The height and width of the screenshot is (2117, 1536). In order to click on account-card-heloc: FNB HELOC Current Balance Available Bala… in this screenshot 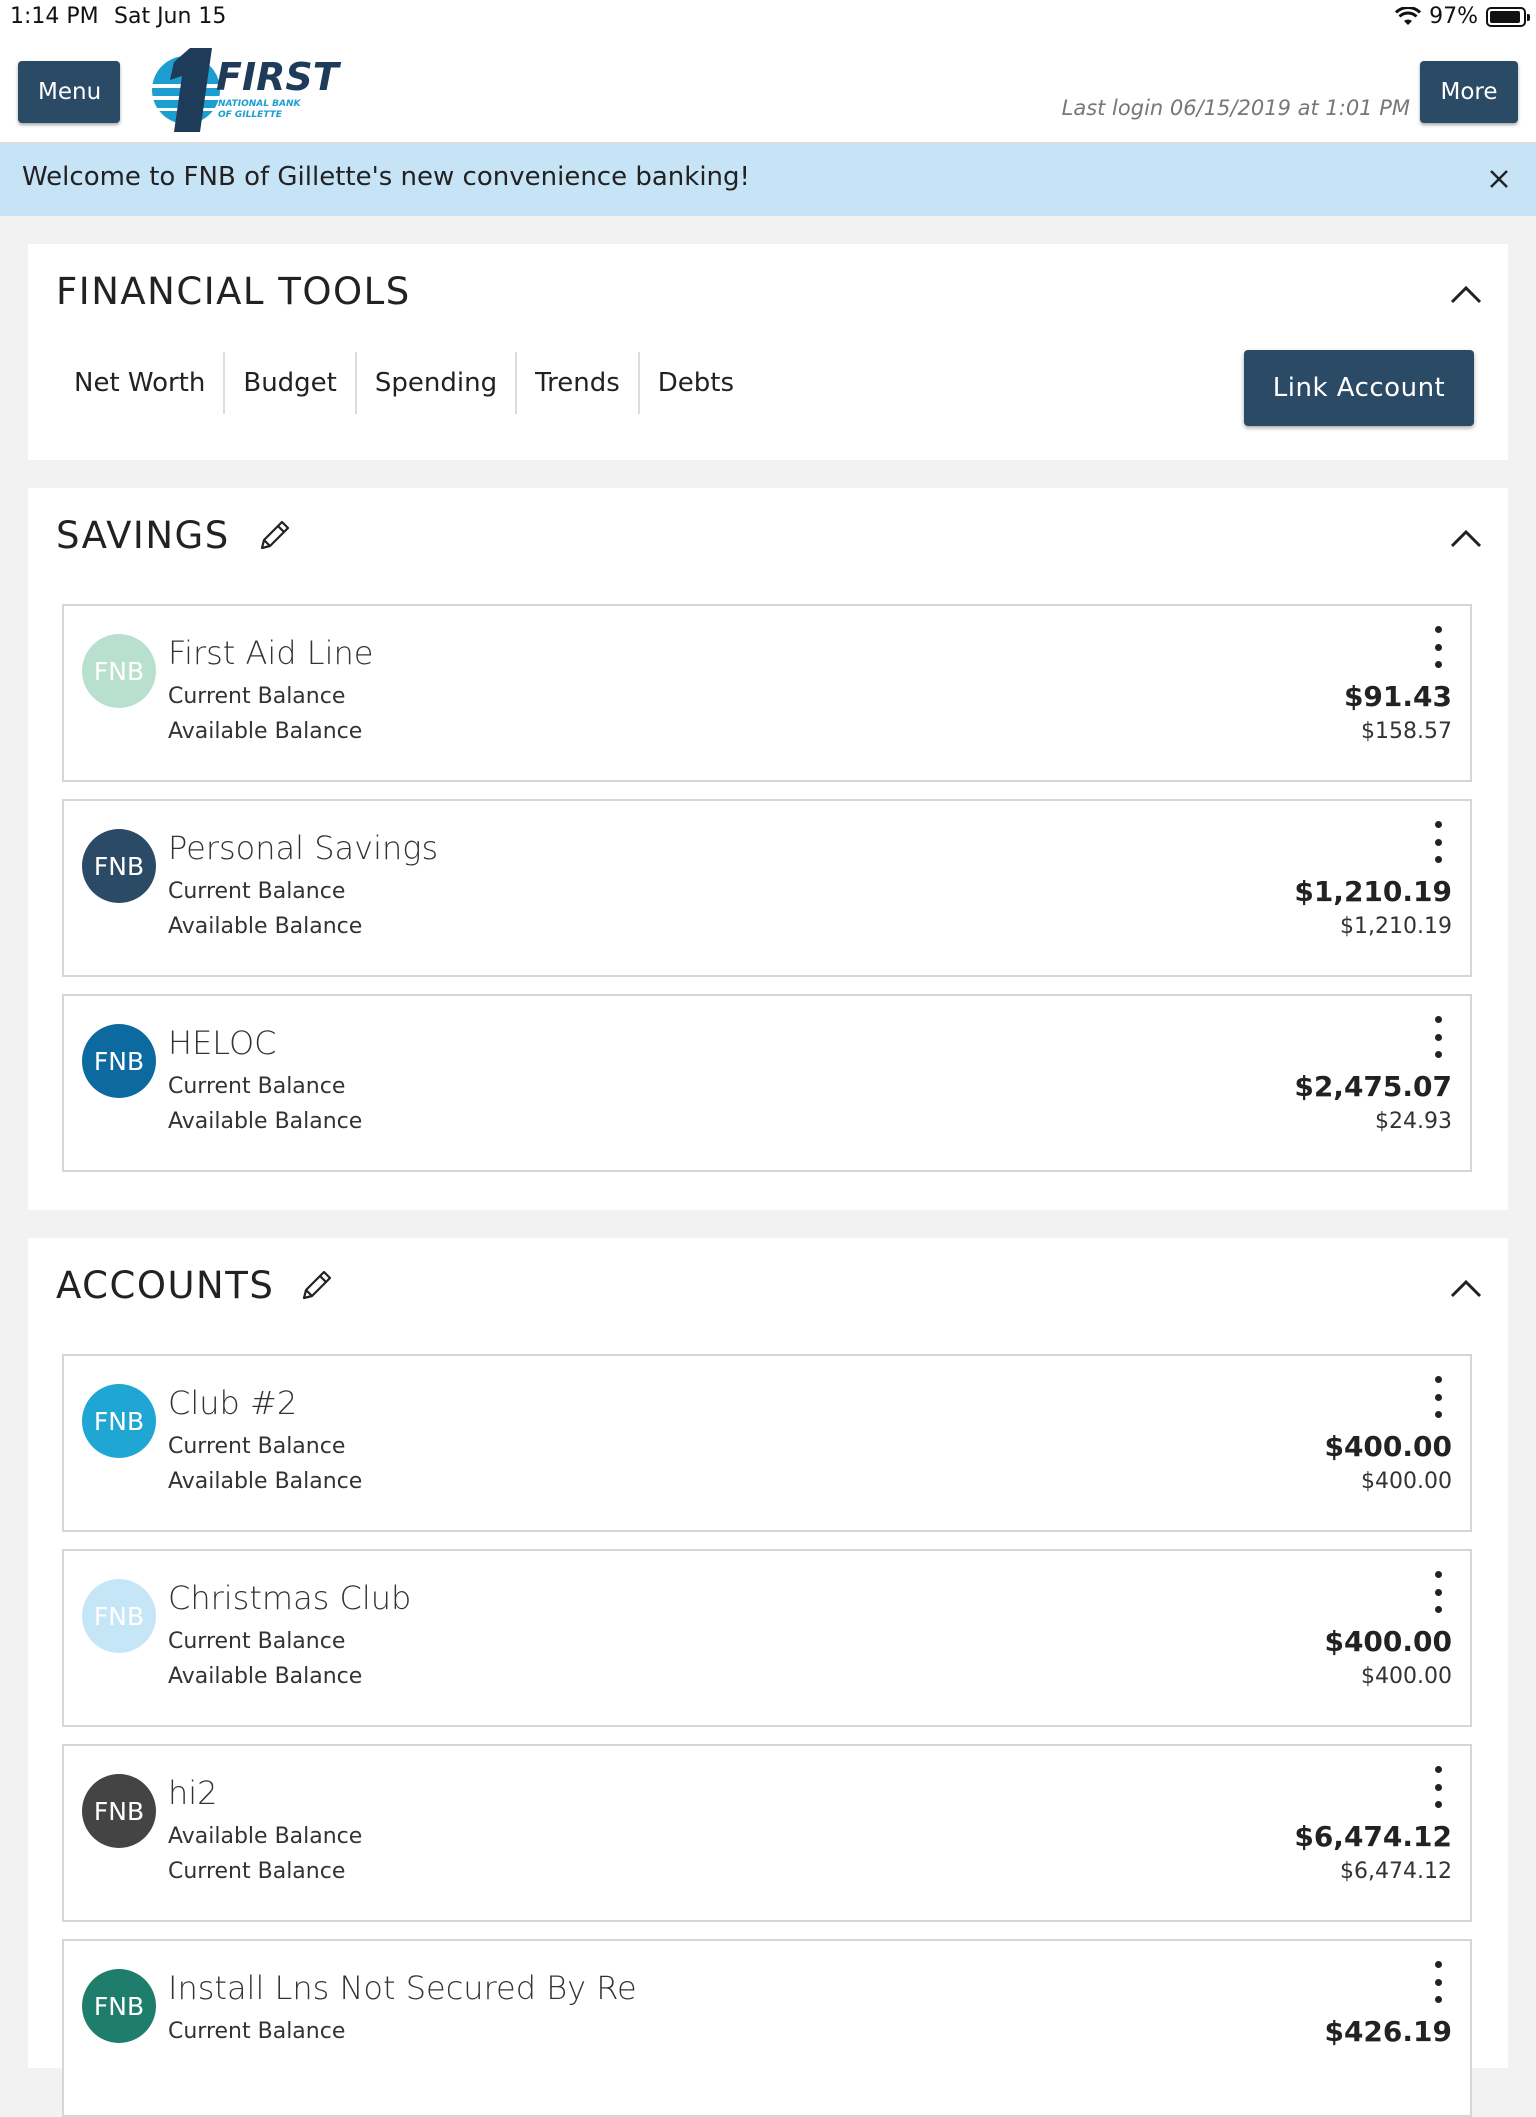, I will do `click(767, 1083)`.